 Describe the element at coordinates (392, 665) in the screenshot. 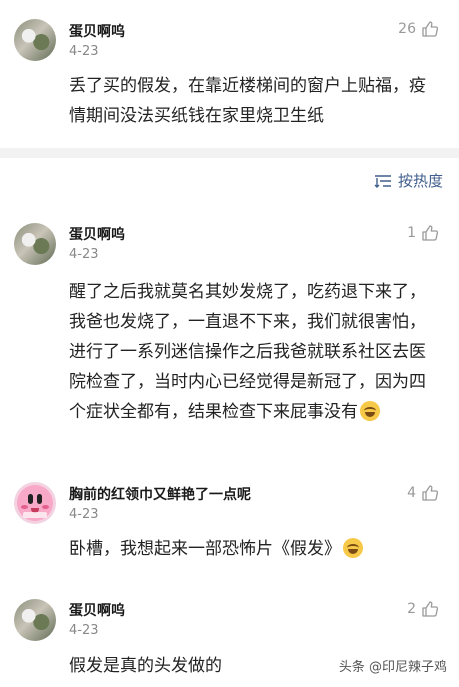

I see `watermark: 头条 @印尼辣子鸡` at that location.